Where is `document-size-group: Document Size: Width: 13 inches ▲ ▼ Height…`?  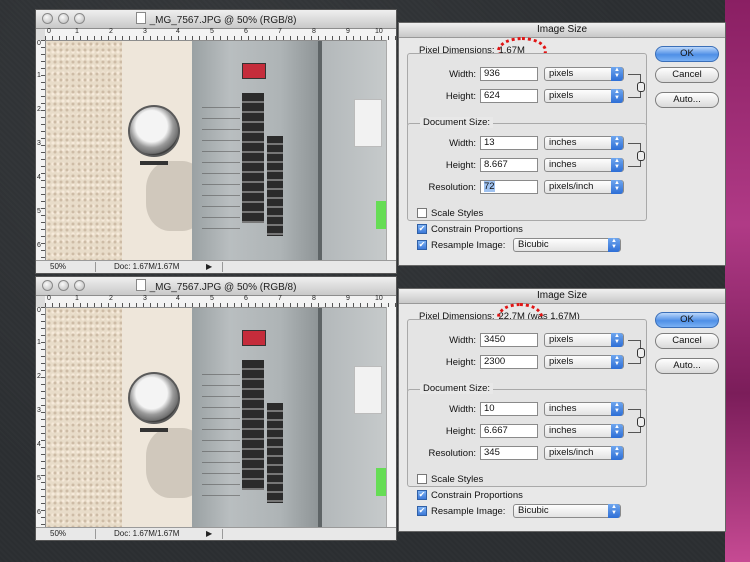 document-size-group: Document Size: Width: 13 inches ▲ ▼ Height… is located at coordinates (527, 169).